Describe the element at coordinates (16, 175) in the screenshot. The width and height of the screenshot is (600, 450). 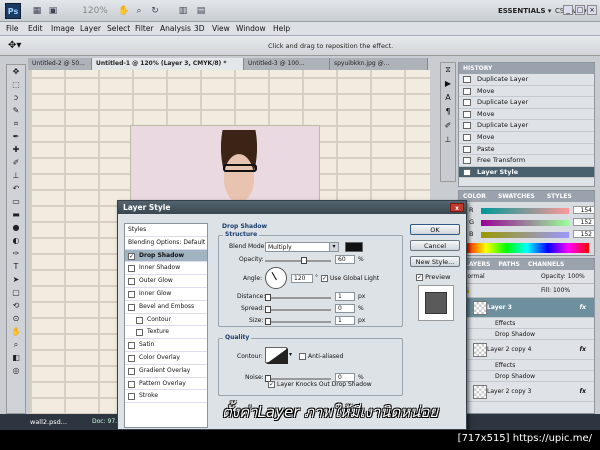
I see `clone-stamp-tool-icon: ⊥` at that location.